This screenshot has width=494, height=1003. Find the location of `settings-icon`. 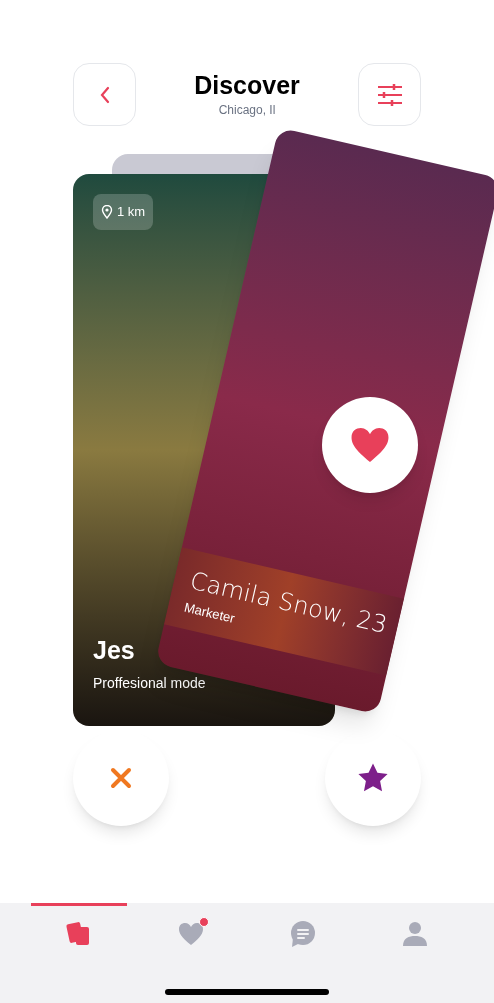

settings-icon is located at coordinates (389, 94).